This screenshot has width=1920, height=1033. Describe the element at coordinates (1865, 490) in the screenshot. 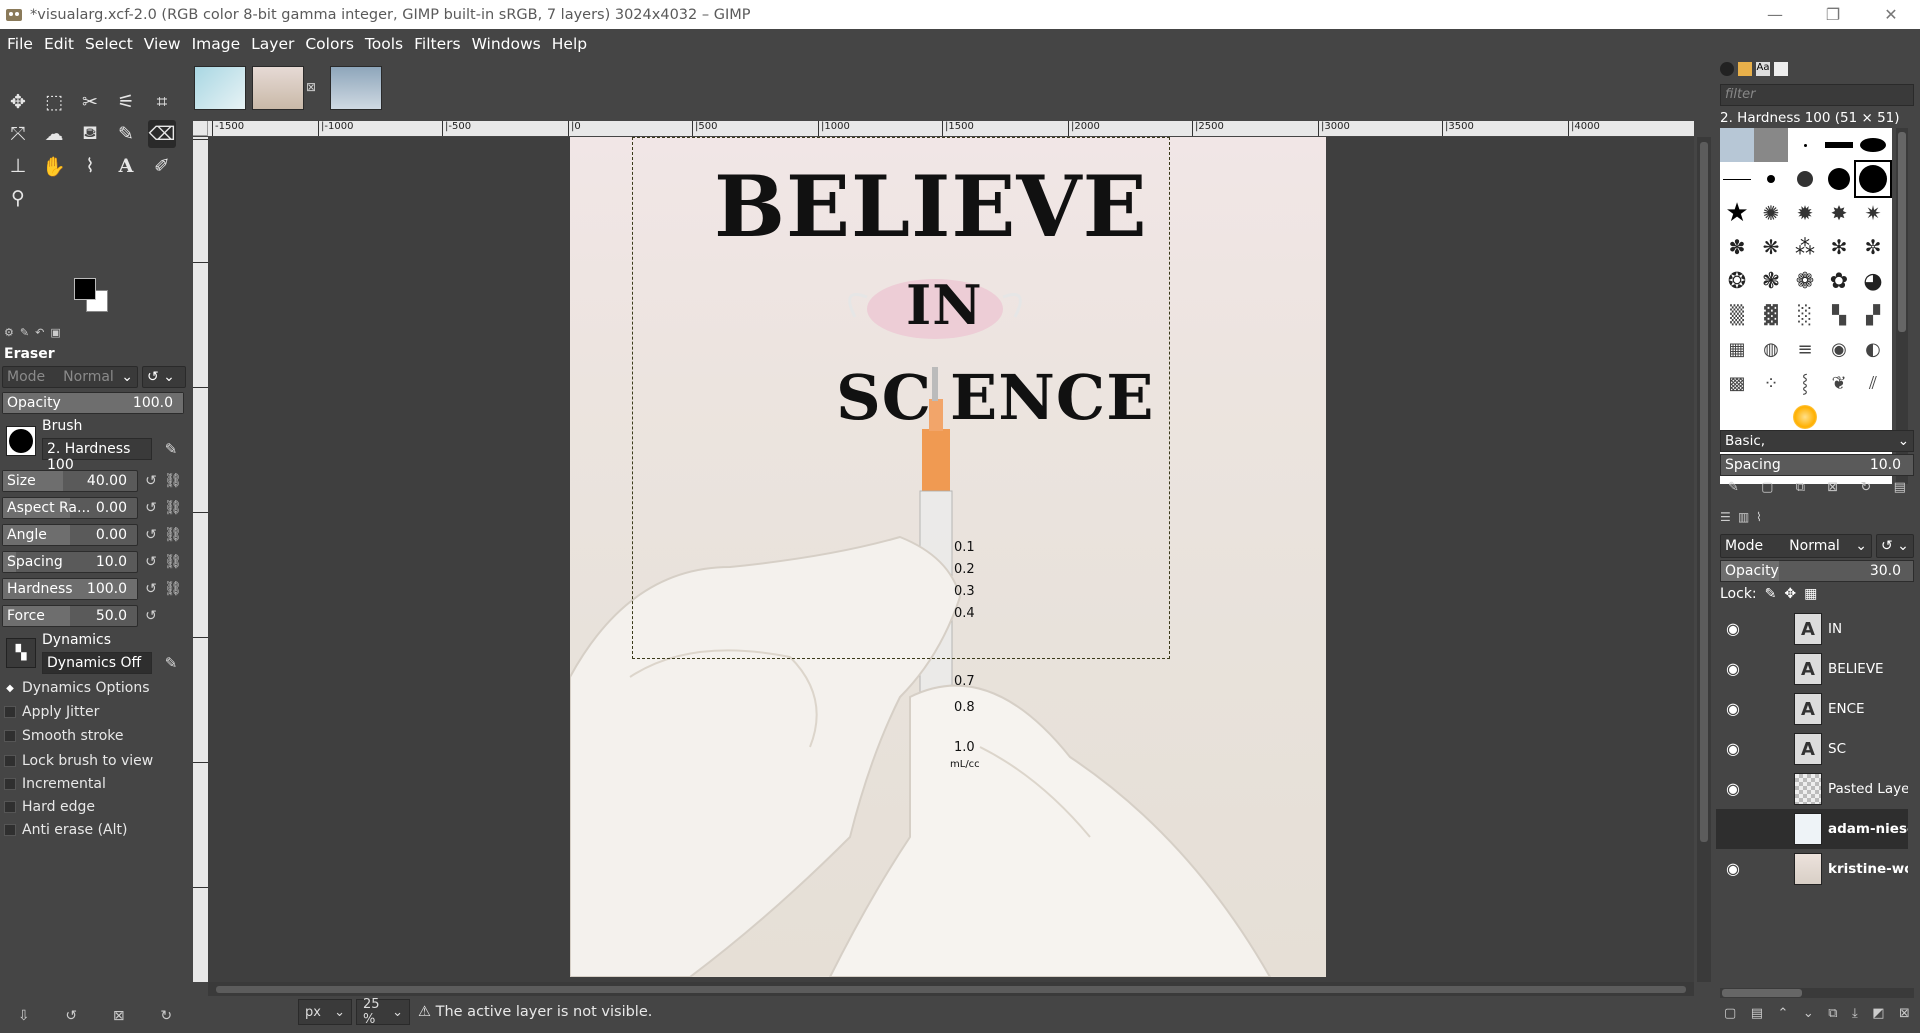

I see `refresh-brushes-icon: ↻` at that location.